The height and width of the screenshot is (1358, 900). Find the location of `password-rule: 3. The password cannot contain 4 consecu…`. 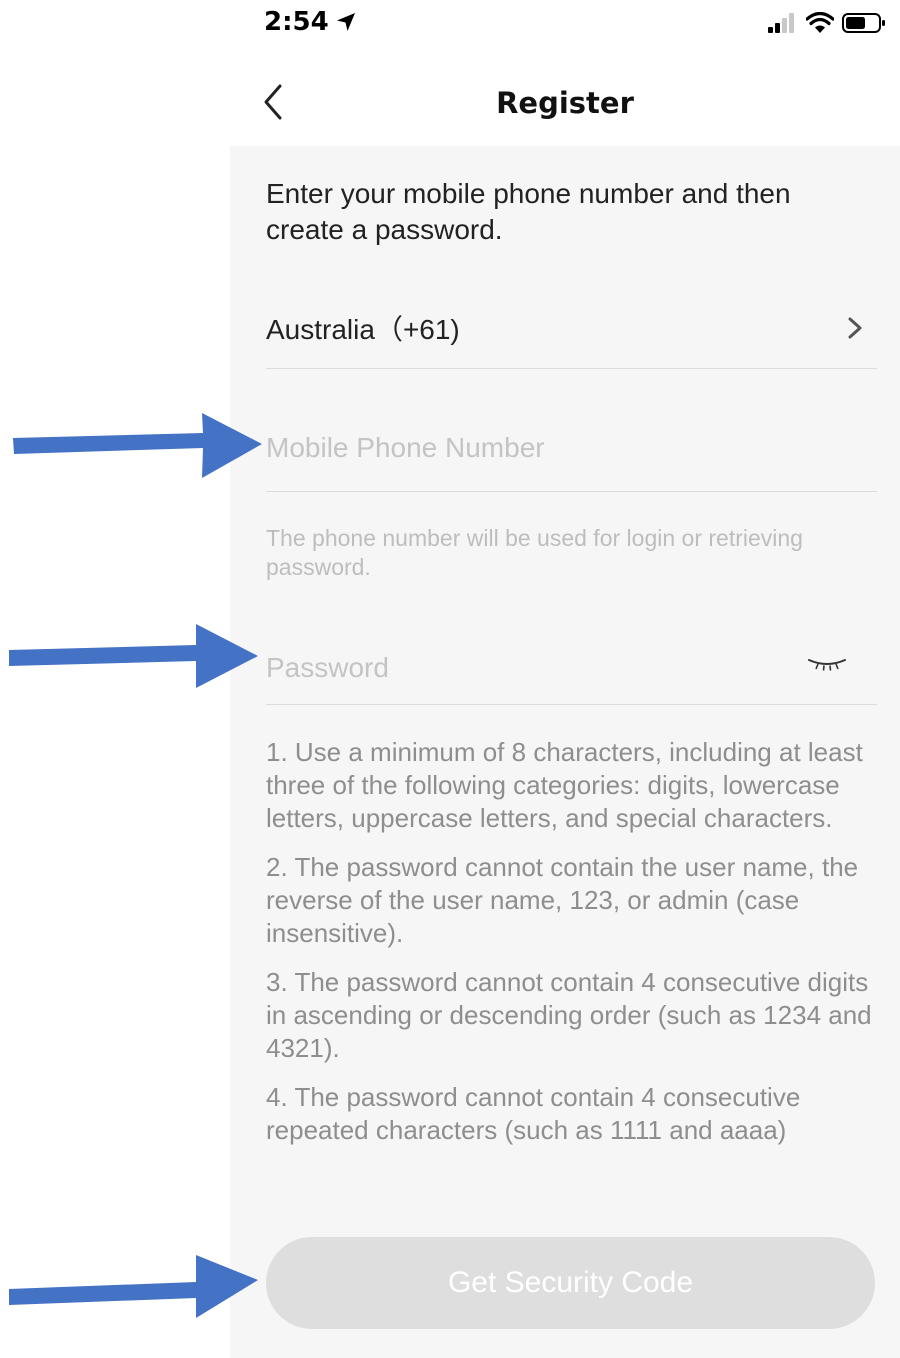

password-rule: 3. The password cannot contain 4 consecu… is located at coordinates (569, 1015).